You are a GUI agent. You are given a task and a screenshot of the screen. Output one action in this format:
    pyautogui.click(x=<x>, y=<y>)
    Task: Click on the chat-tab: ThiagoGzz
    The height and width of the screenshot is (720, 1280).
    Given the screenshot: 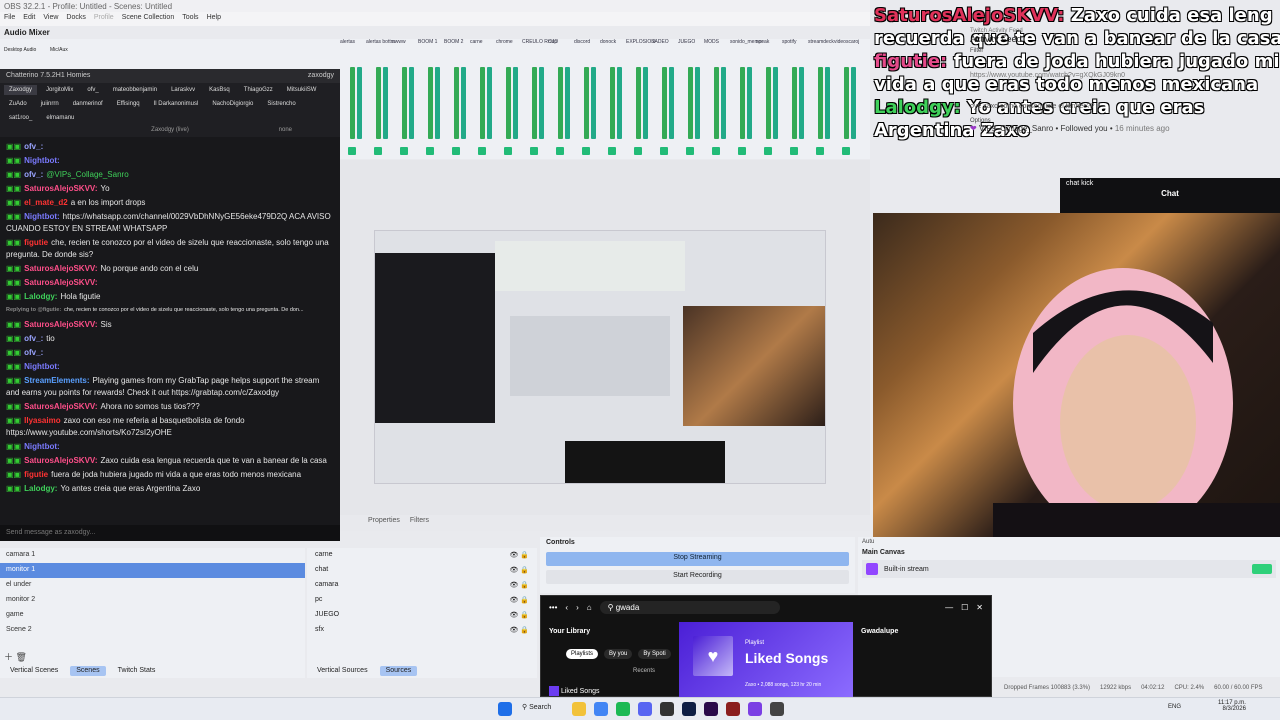 What is the action you would take?
    pyautogui.click(x=258, y=90)
    